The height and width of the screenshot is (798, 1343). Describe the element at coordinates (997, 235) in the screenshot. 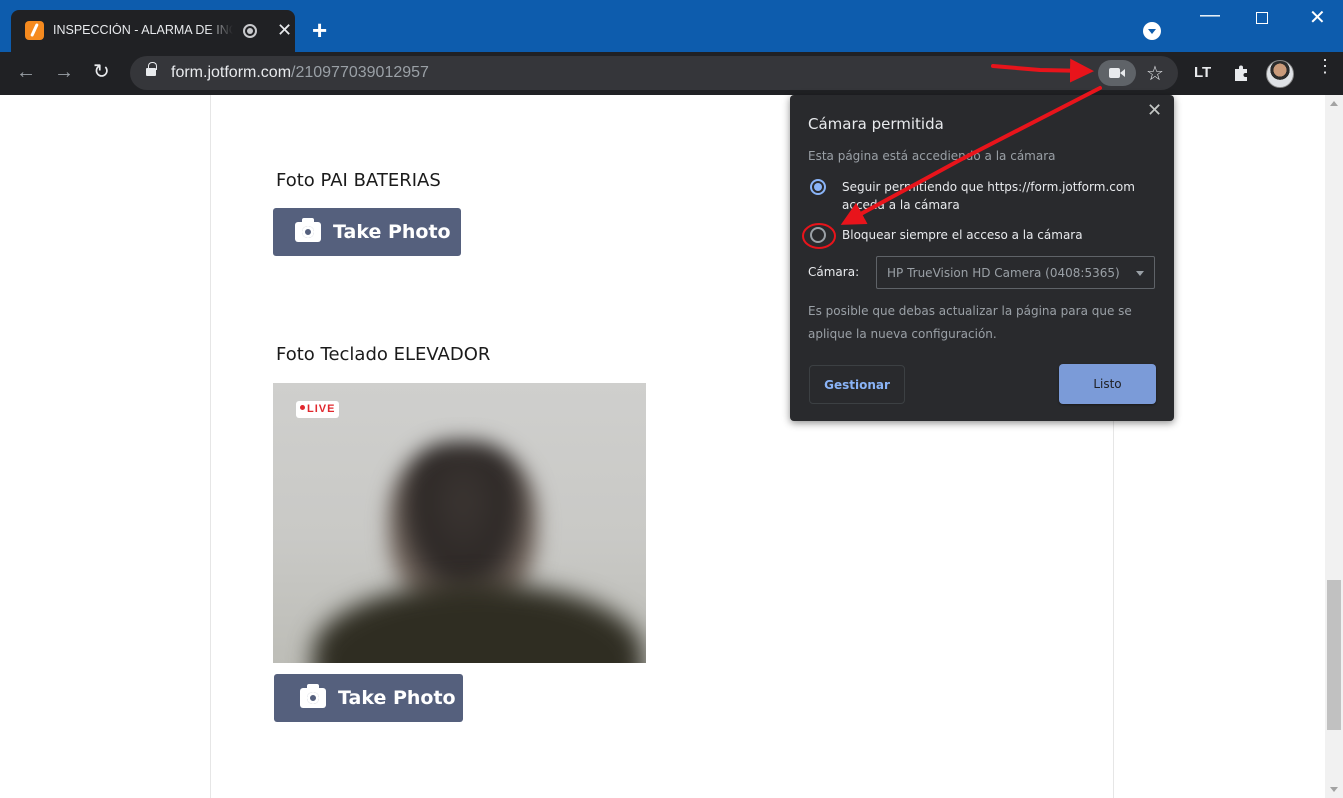

I see `radio-block-label: Bloquear siempre el acceso a la cámara` at that location.